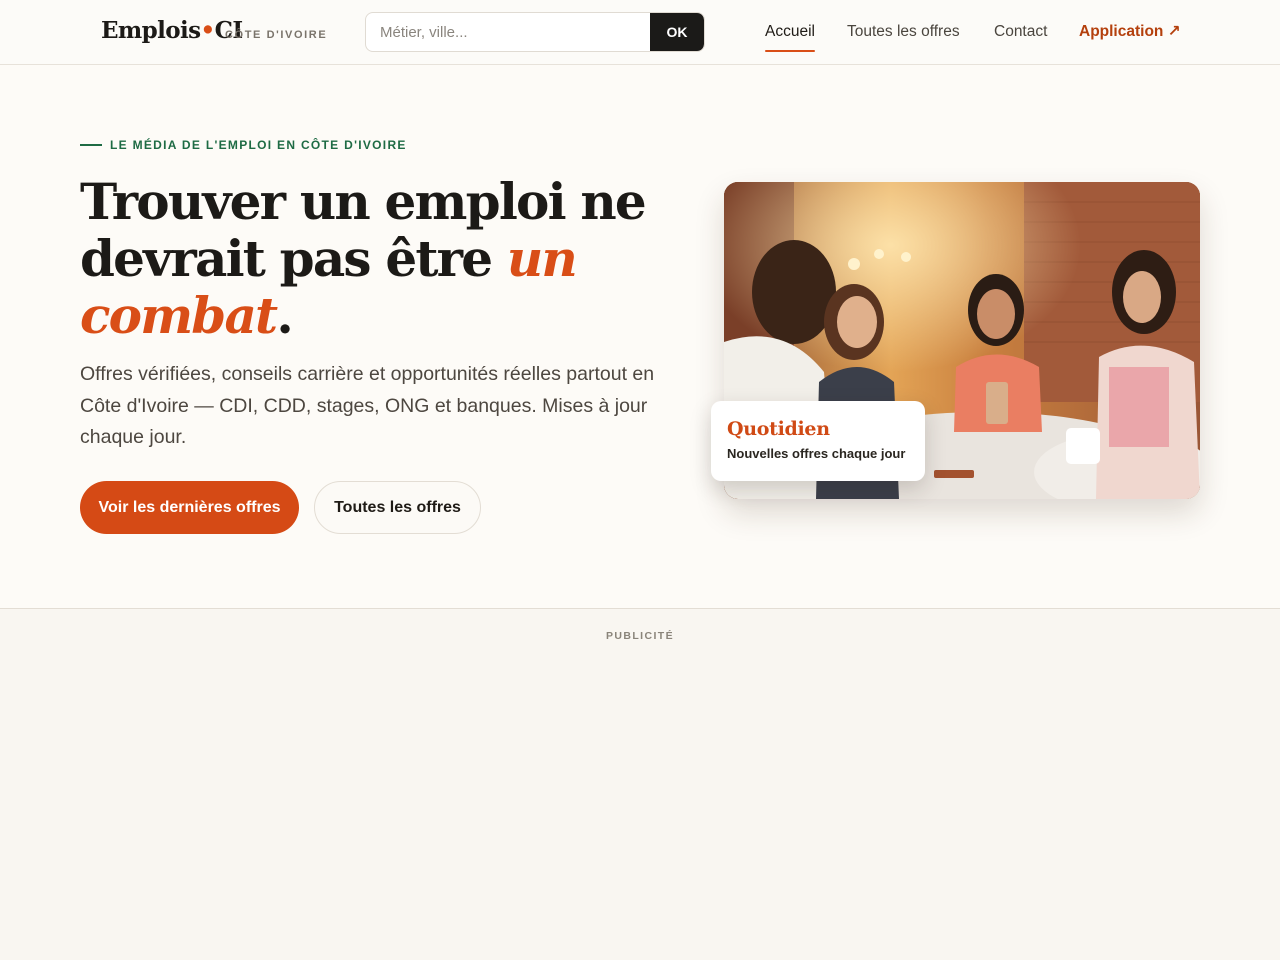  I want to click on daily-badge-card: Quotidien Nouvelles offres chaque jour, so click(818, 441).